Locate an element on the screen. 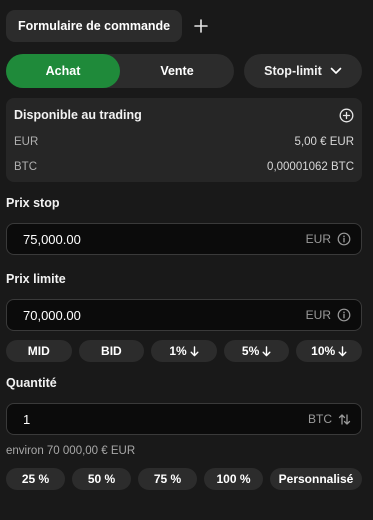  tab-order-form: Formulaire de commande is located at coordinates (94, 26).